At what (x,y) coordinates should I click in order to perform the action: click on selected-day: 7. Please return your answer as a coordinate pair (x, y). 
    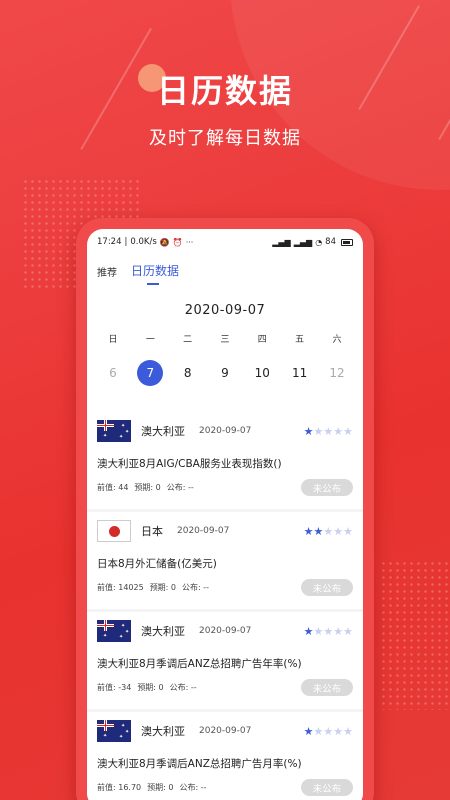
    Looking at the image, I should click on (150, 373).